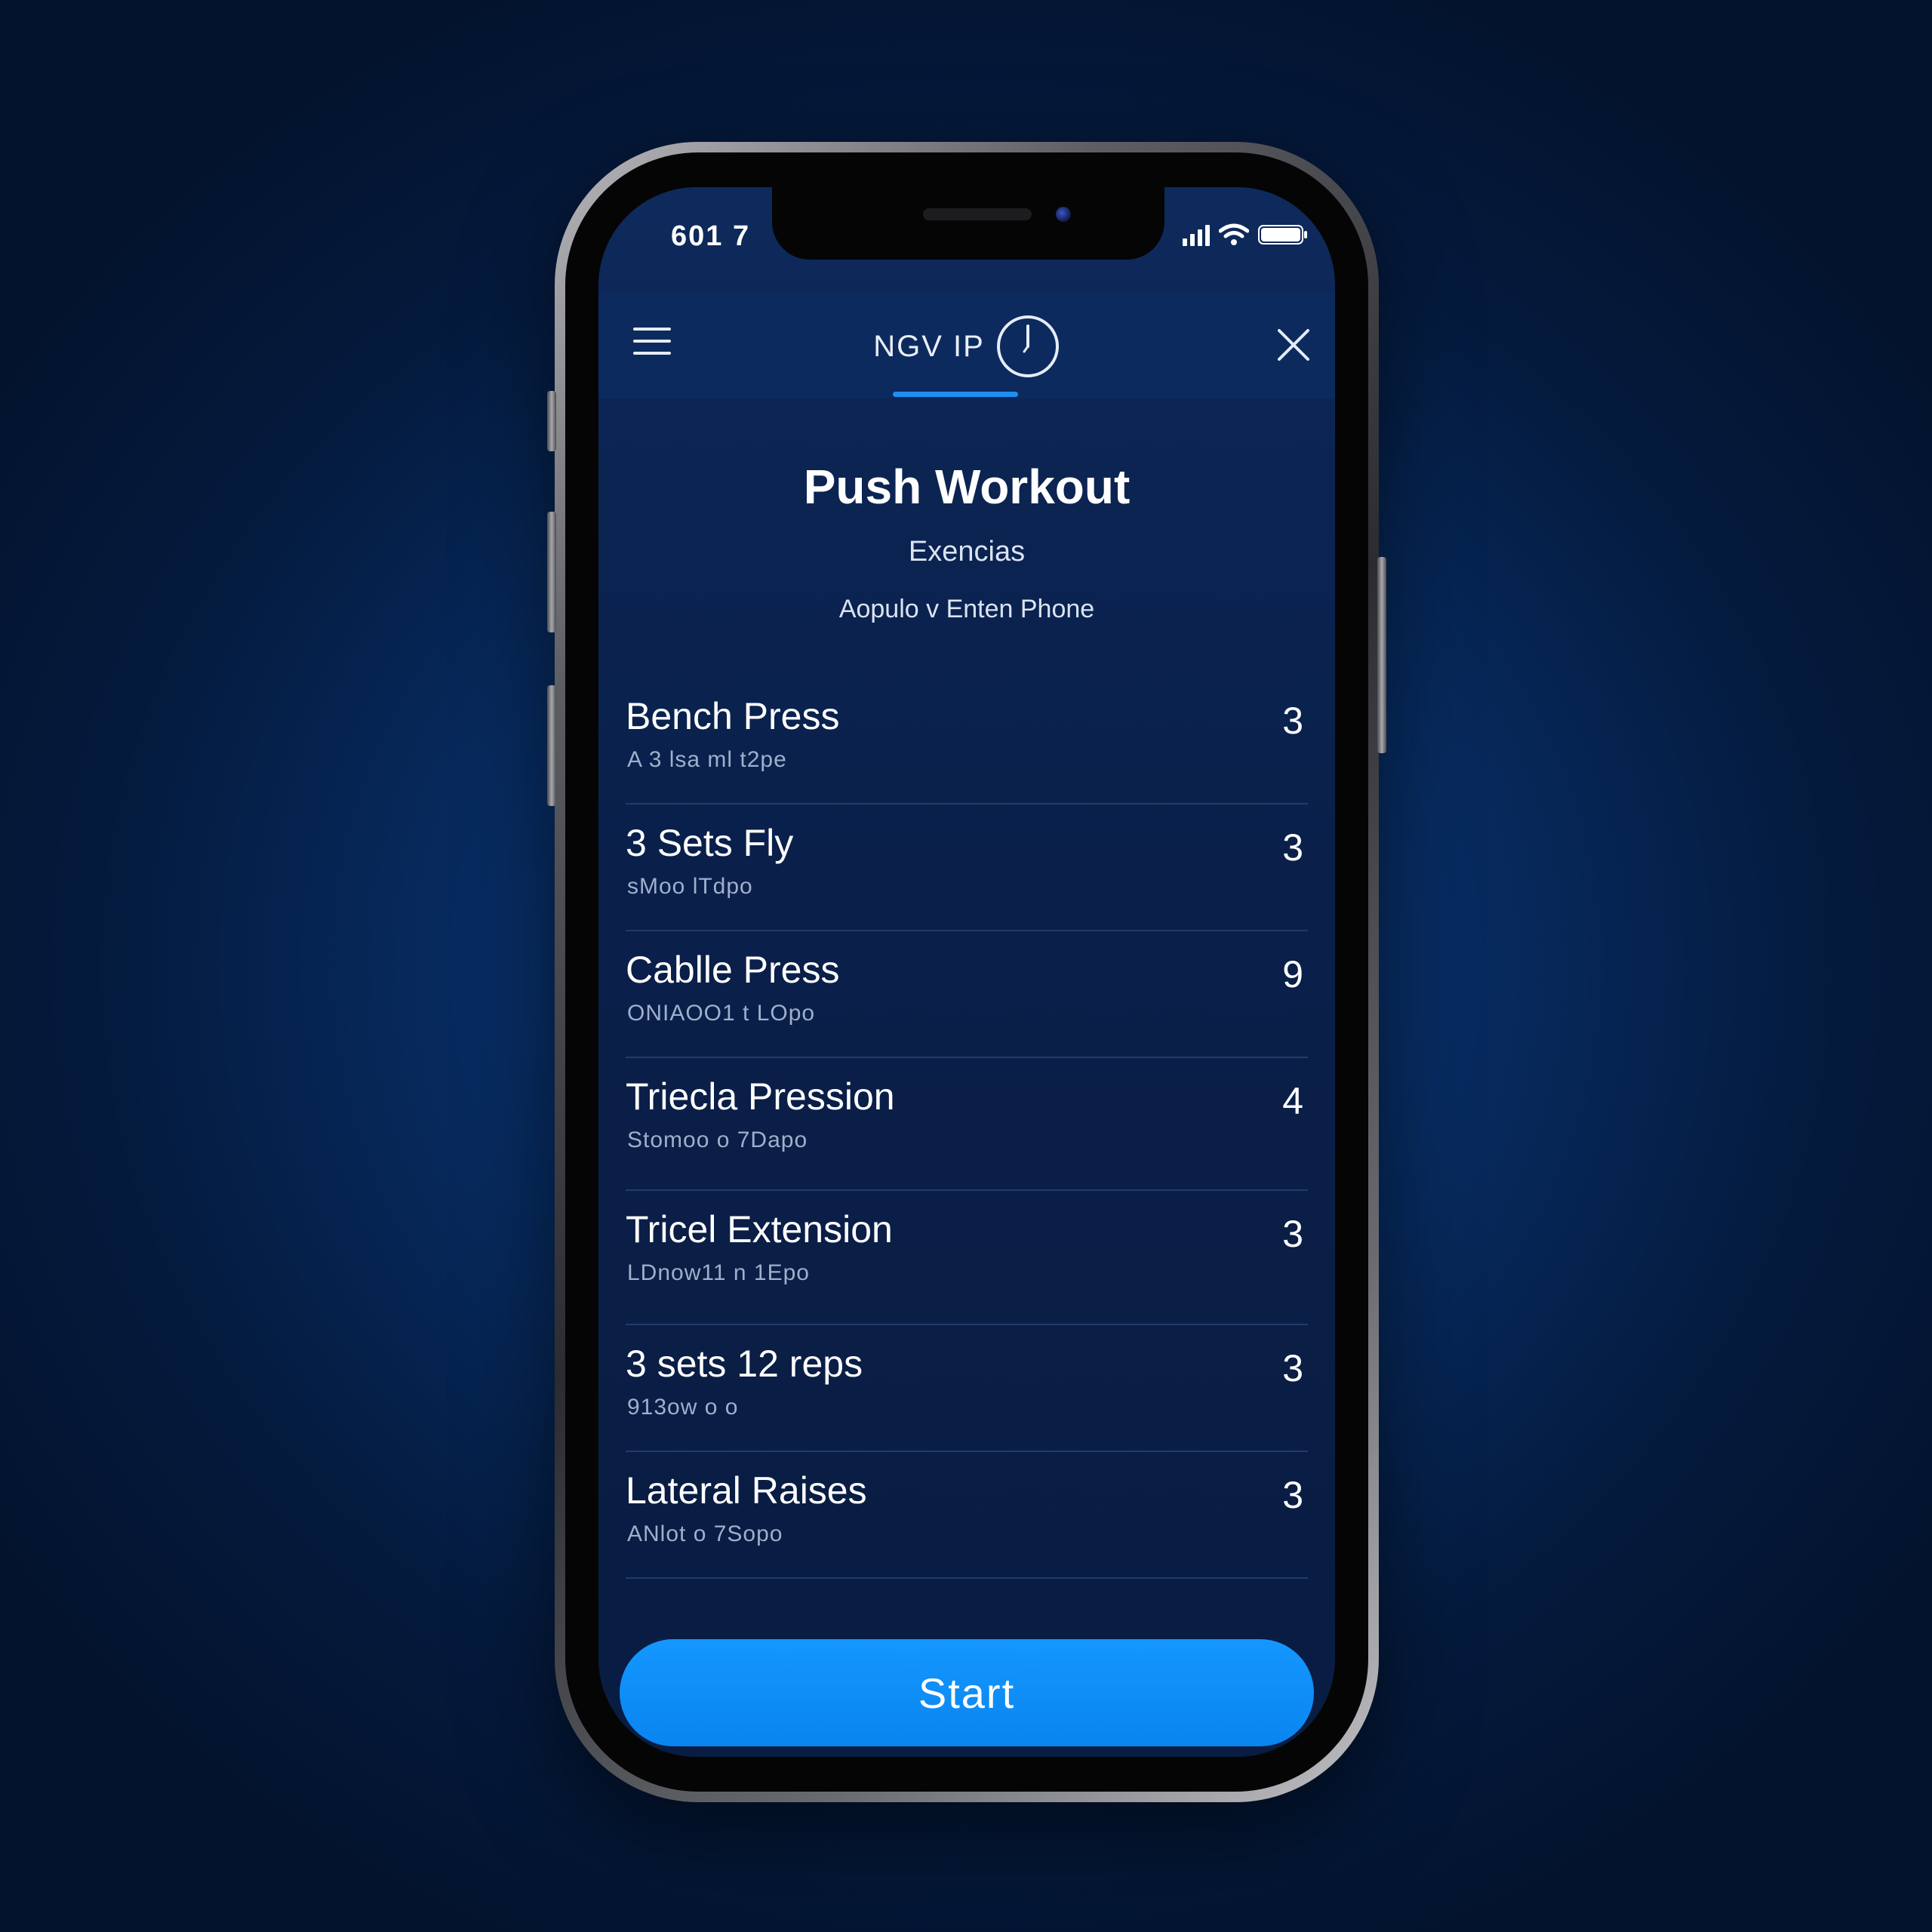 The height and width of the screenshot is (1932, 1932). Describe the element at coordinates (1196, 234) in the screenshot. I see `cellular-signal-icon` at that location.